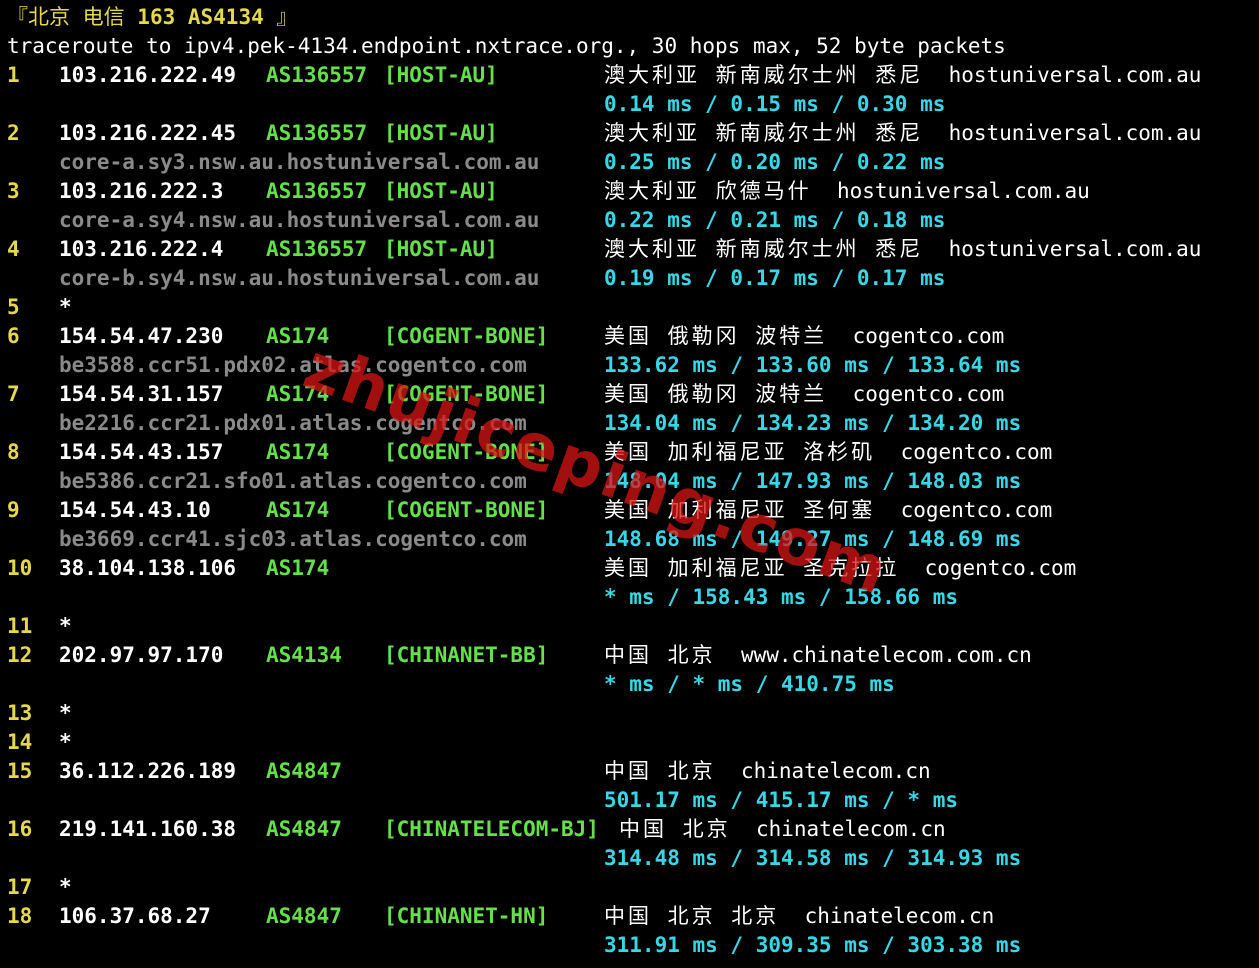  Describe the element at coordinates (141, 336) in the screenshot. I see `hop-ip: 154.54.47.230` at that location.